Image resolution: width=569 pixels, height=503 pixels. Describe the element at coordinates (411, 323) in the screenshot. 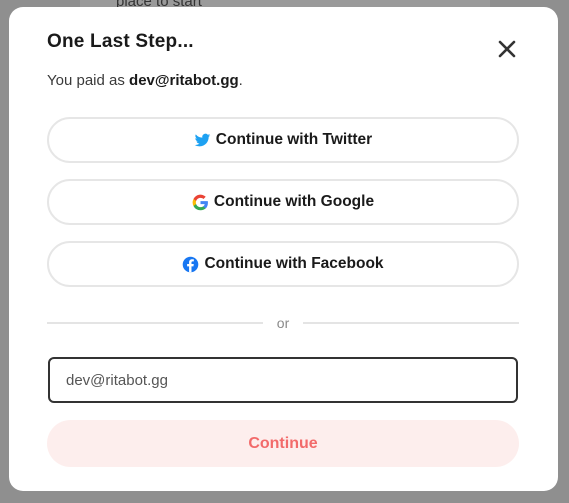

I see `divider-line-right` at that location.